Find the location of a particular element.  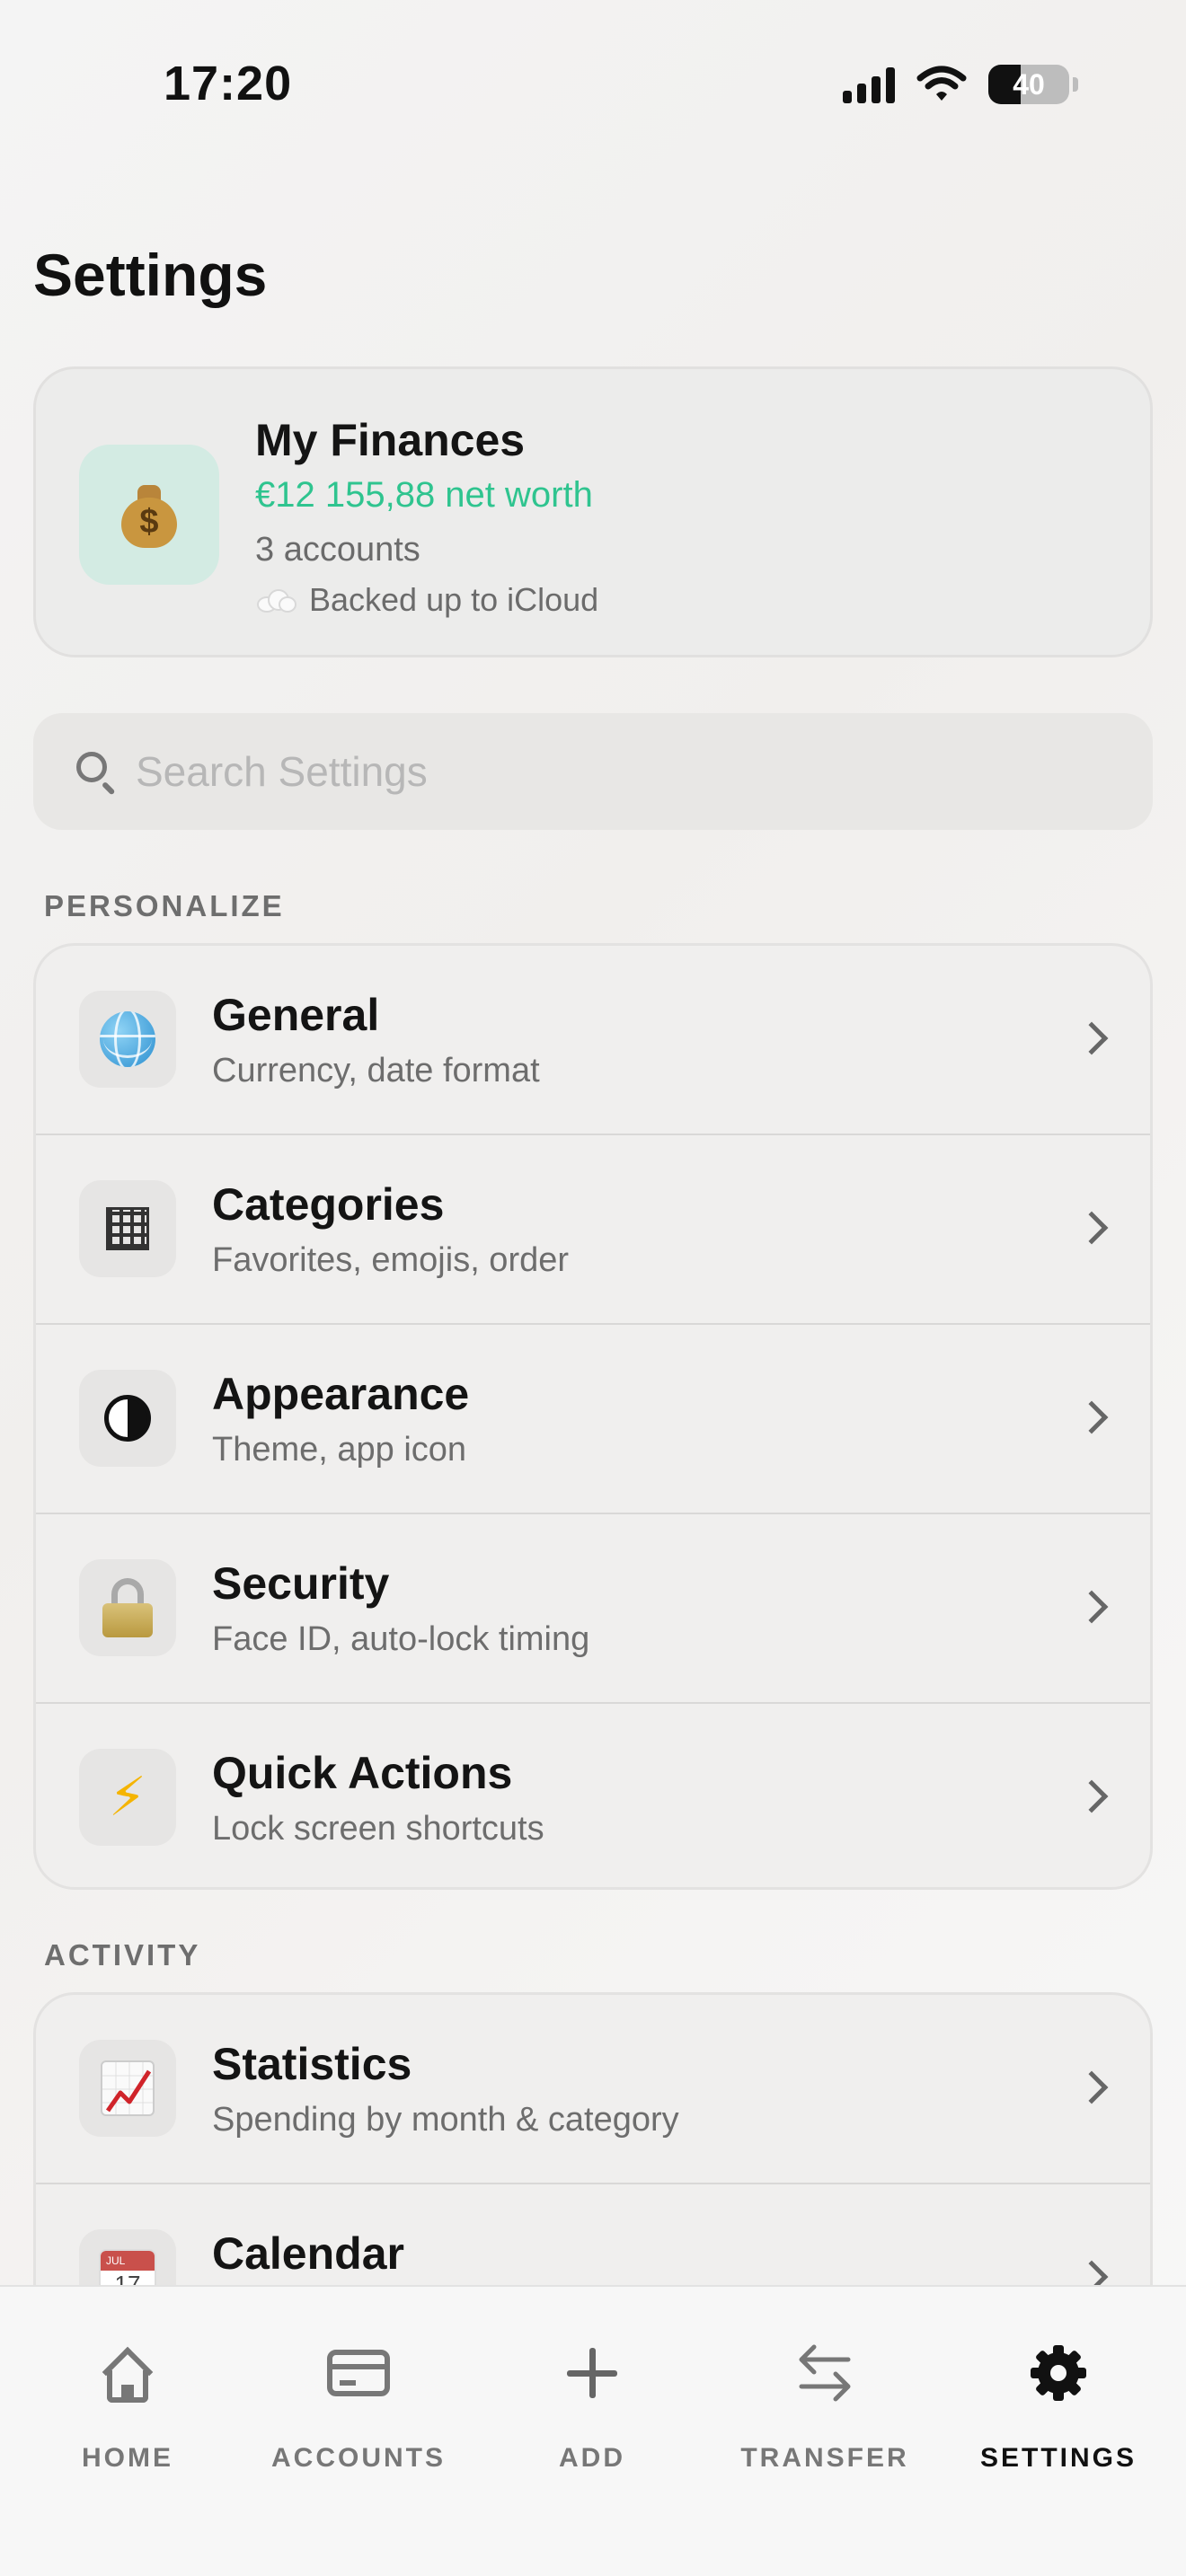

settings-row-subtitle: Favorites, emojis, order is located at coordinates (391, 1260).